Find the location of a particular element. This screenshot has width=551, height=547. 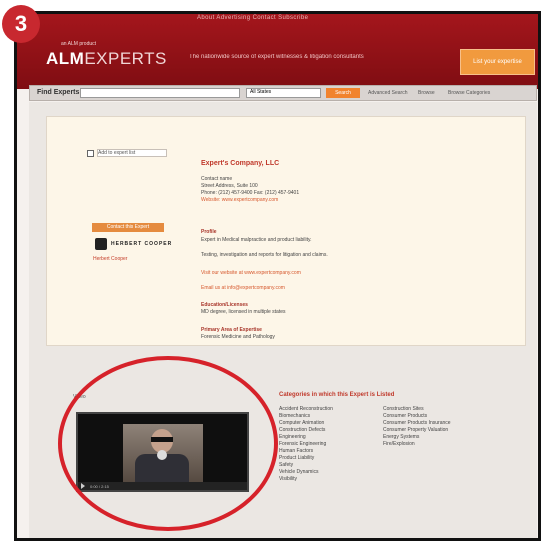

education-text: MD degree, licensed in multiple states is located at coordinates (243, 312).